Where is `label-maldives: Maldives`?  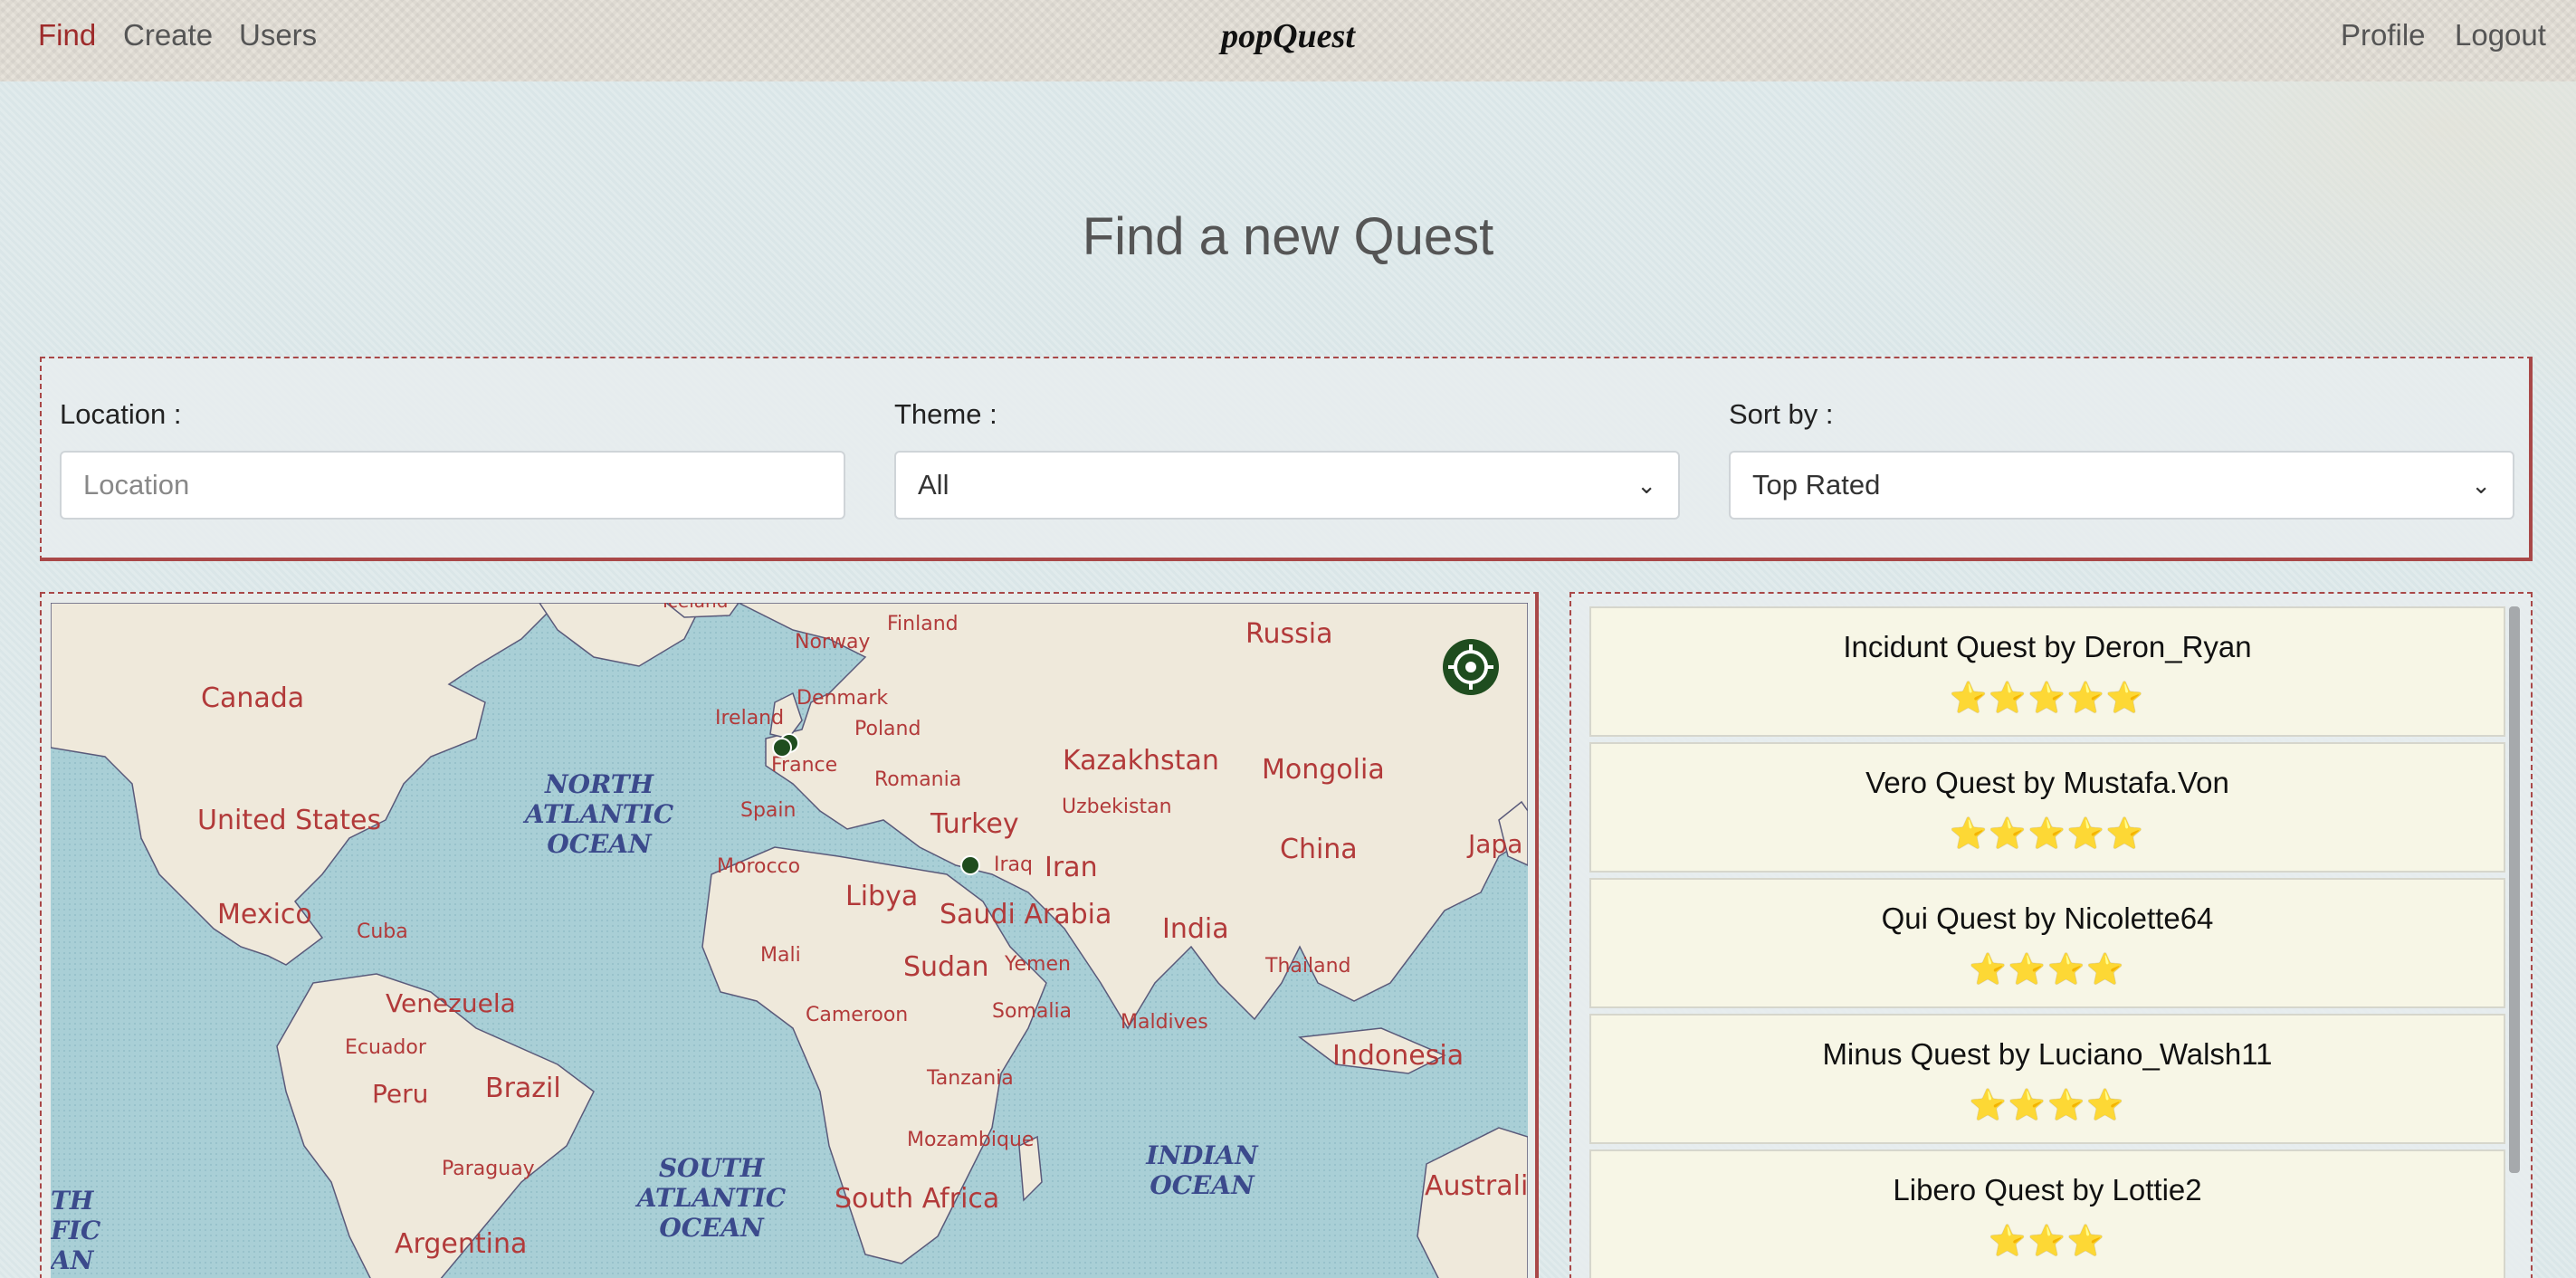 label-maldives: Maldives is located at coordinates (1164, 1022).